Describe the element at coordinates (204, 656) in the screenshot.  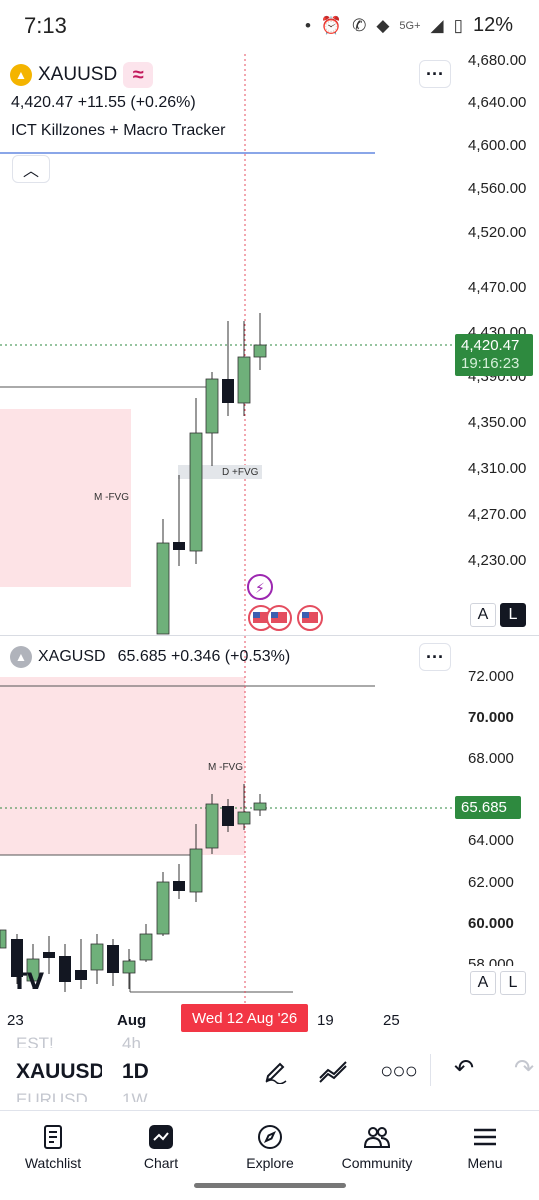
I see `xag-price-change: 65.685 +0.346 (+0.53%)` at that location.